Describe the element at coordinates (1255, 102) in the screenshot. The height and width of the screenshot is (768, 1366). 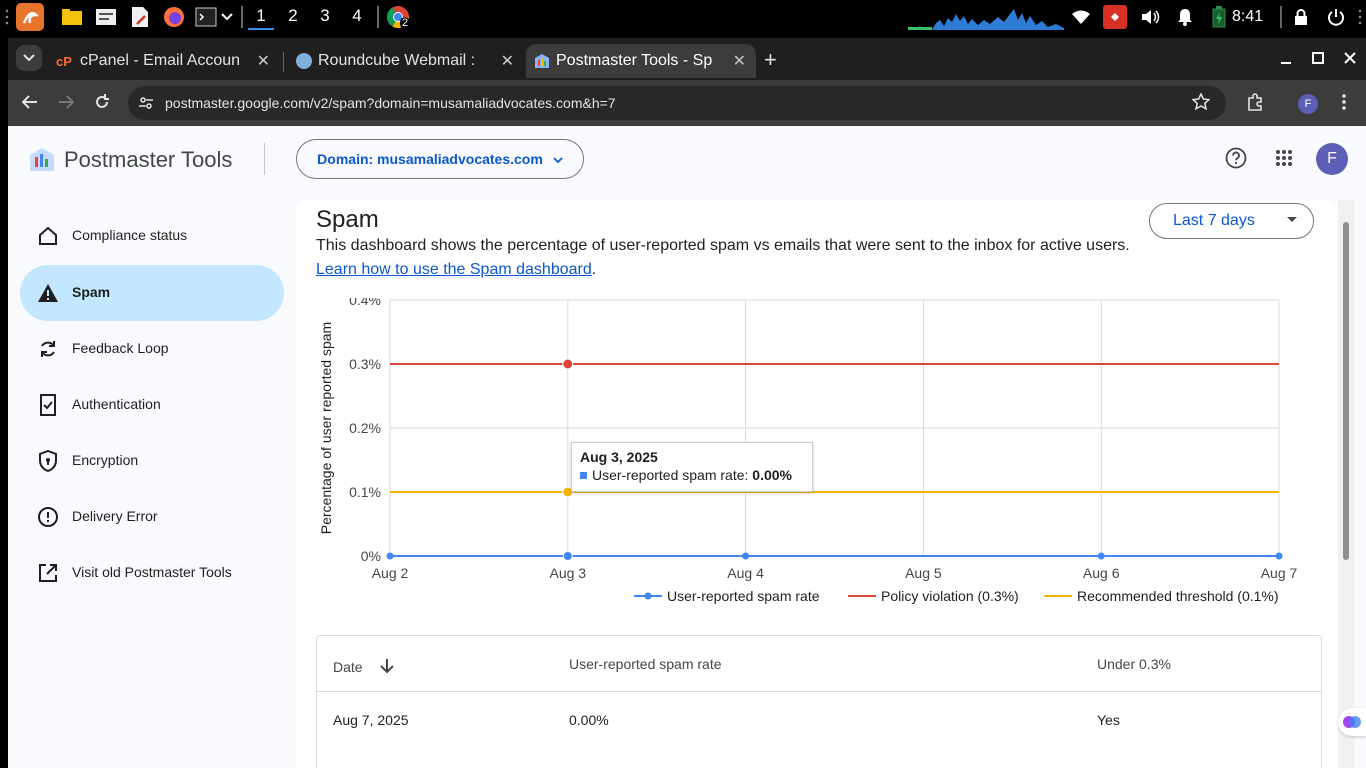
I see `extensions-puzzle-icon` at that location.